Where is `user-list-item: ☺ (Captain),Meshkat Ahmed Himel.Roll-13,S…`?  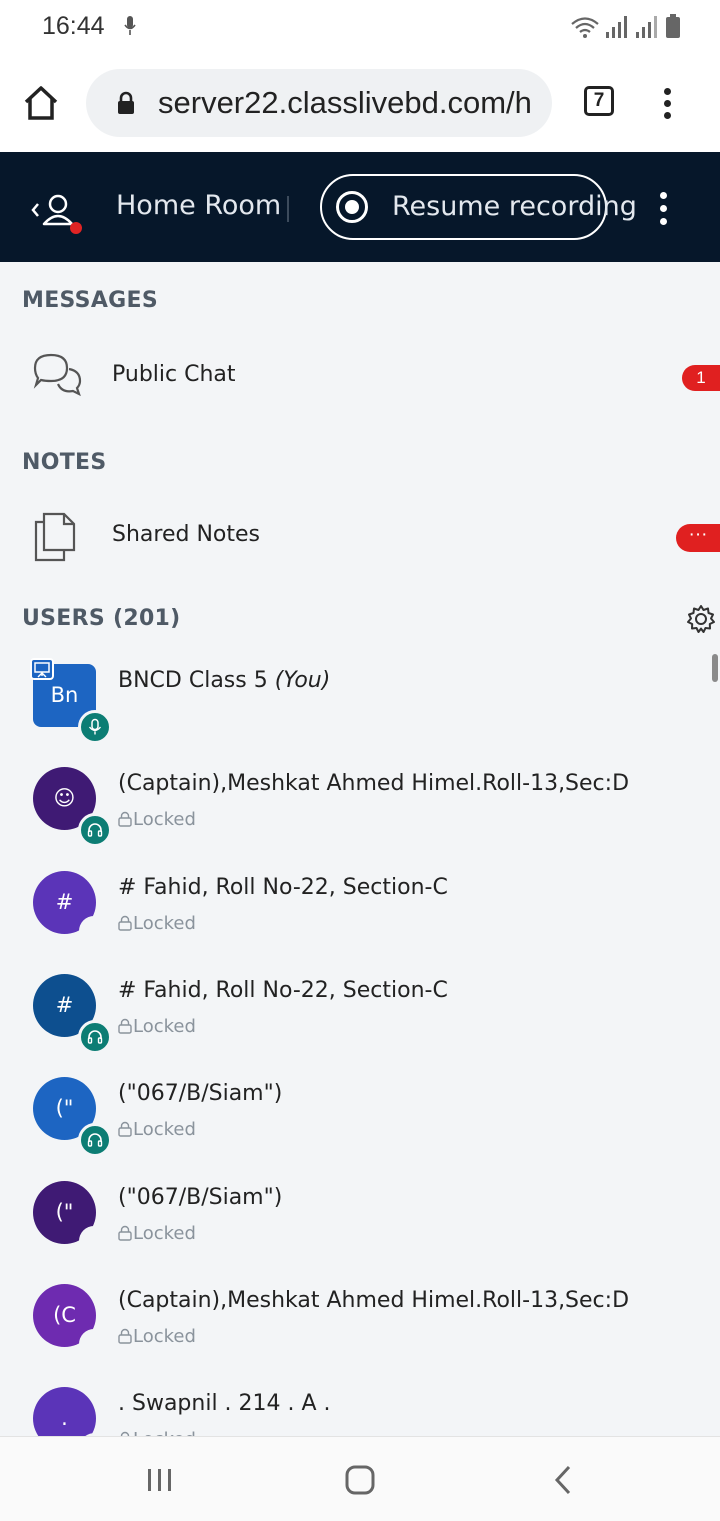
user-list-item: ☺ (Captain),Meshkat Ahmed Himel.Roll-13,S… is located at coordinates (356, 807).